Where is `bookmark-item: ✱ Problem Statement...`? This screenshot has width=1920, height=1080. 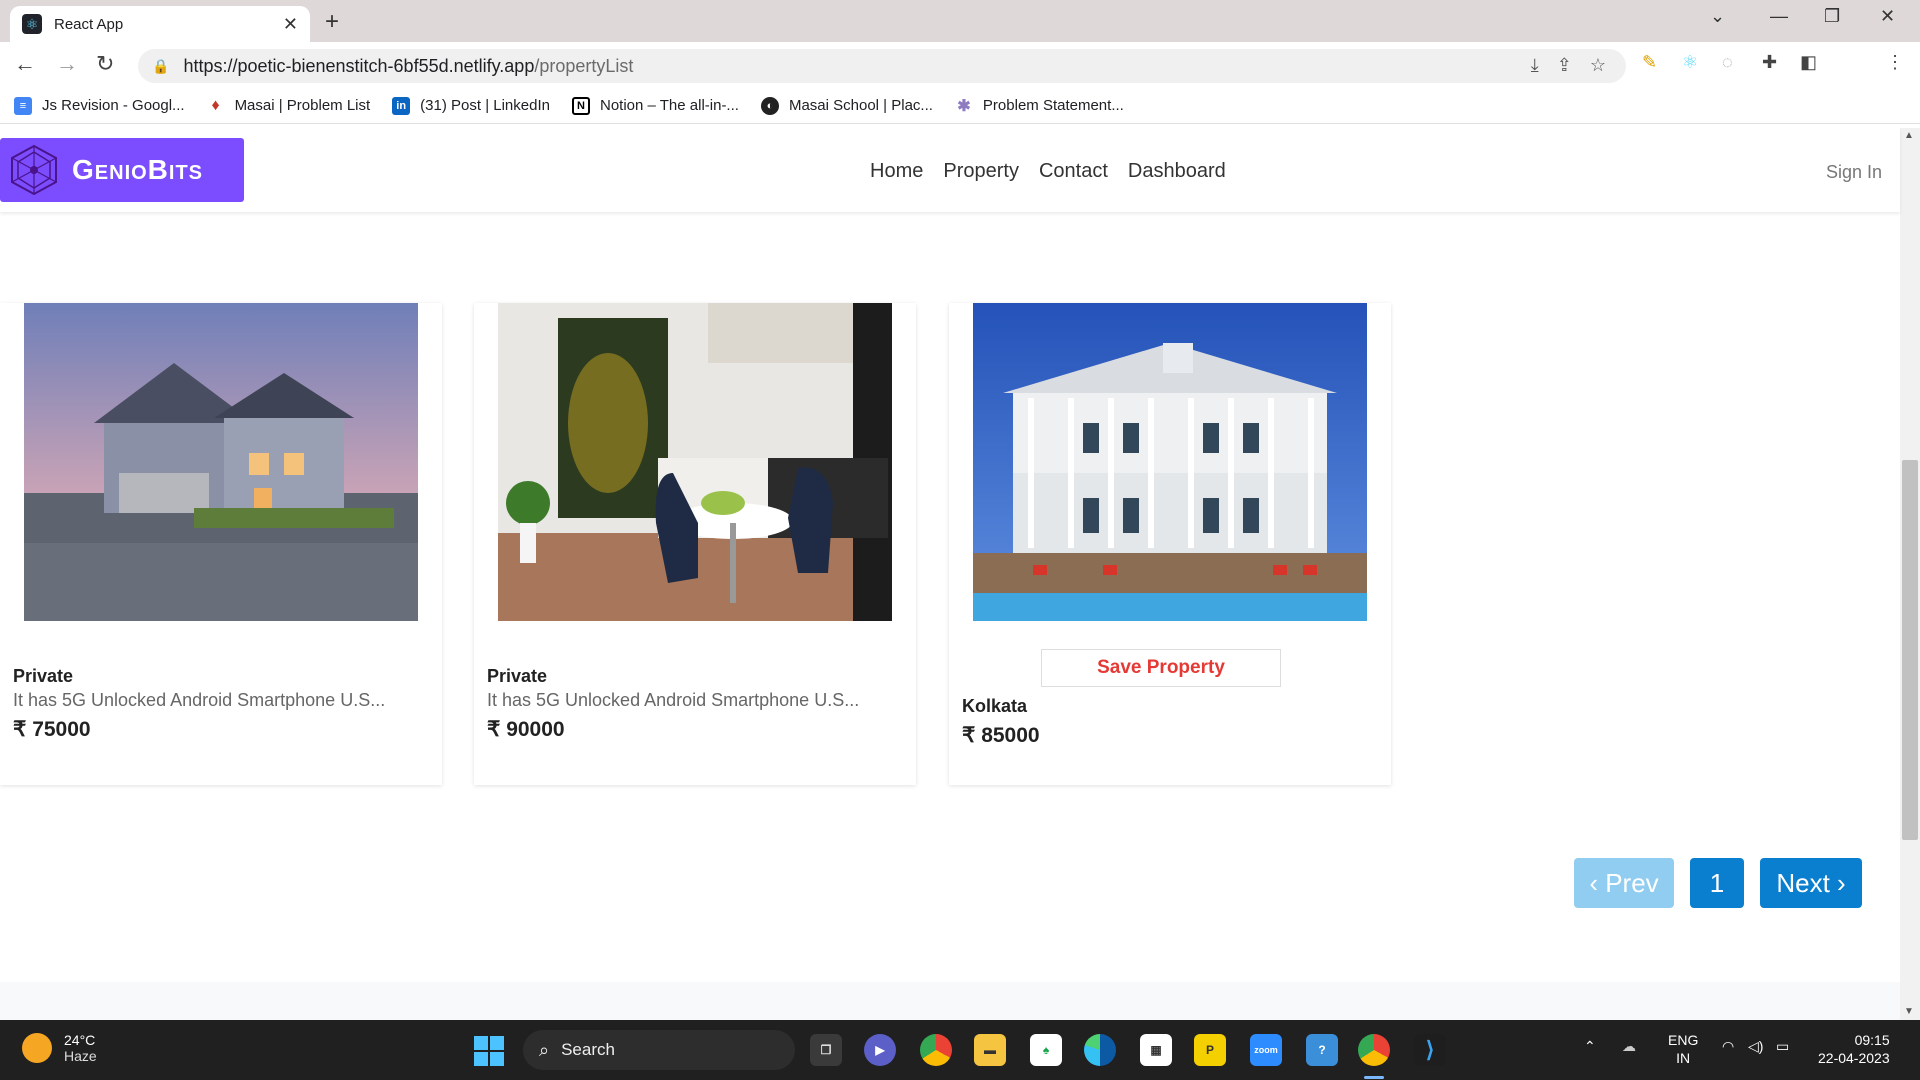 bookmark-item: ✱ Problem Statement... is located at coordinates (1039, 105).